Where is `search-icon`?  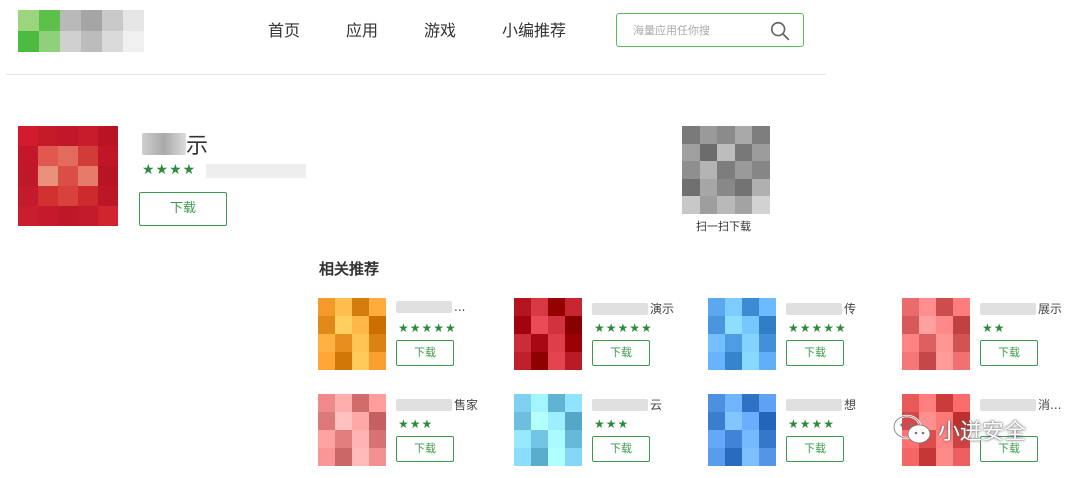 search-icon is located at coordinates (780, 31).